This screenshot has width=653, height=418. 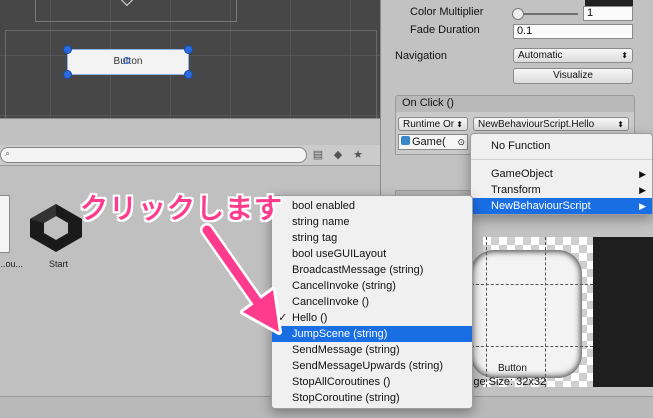 What do you see at coordinates (338, 155) in the screenshot?
I see `filter-label-icon: ◆` at bounding box center [338, 155].